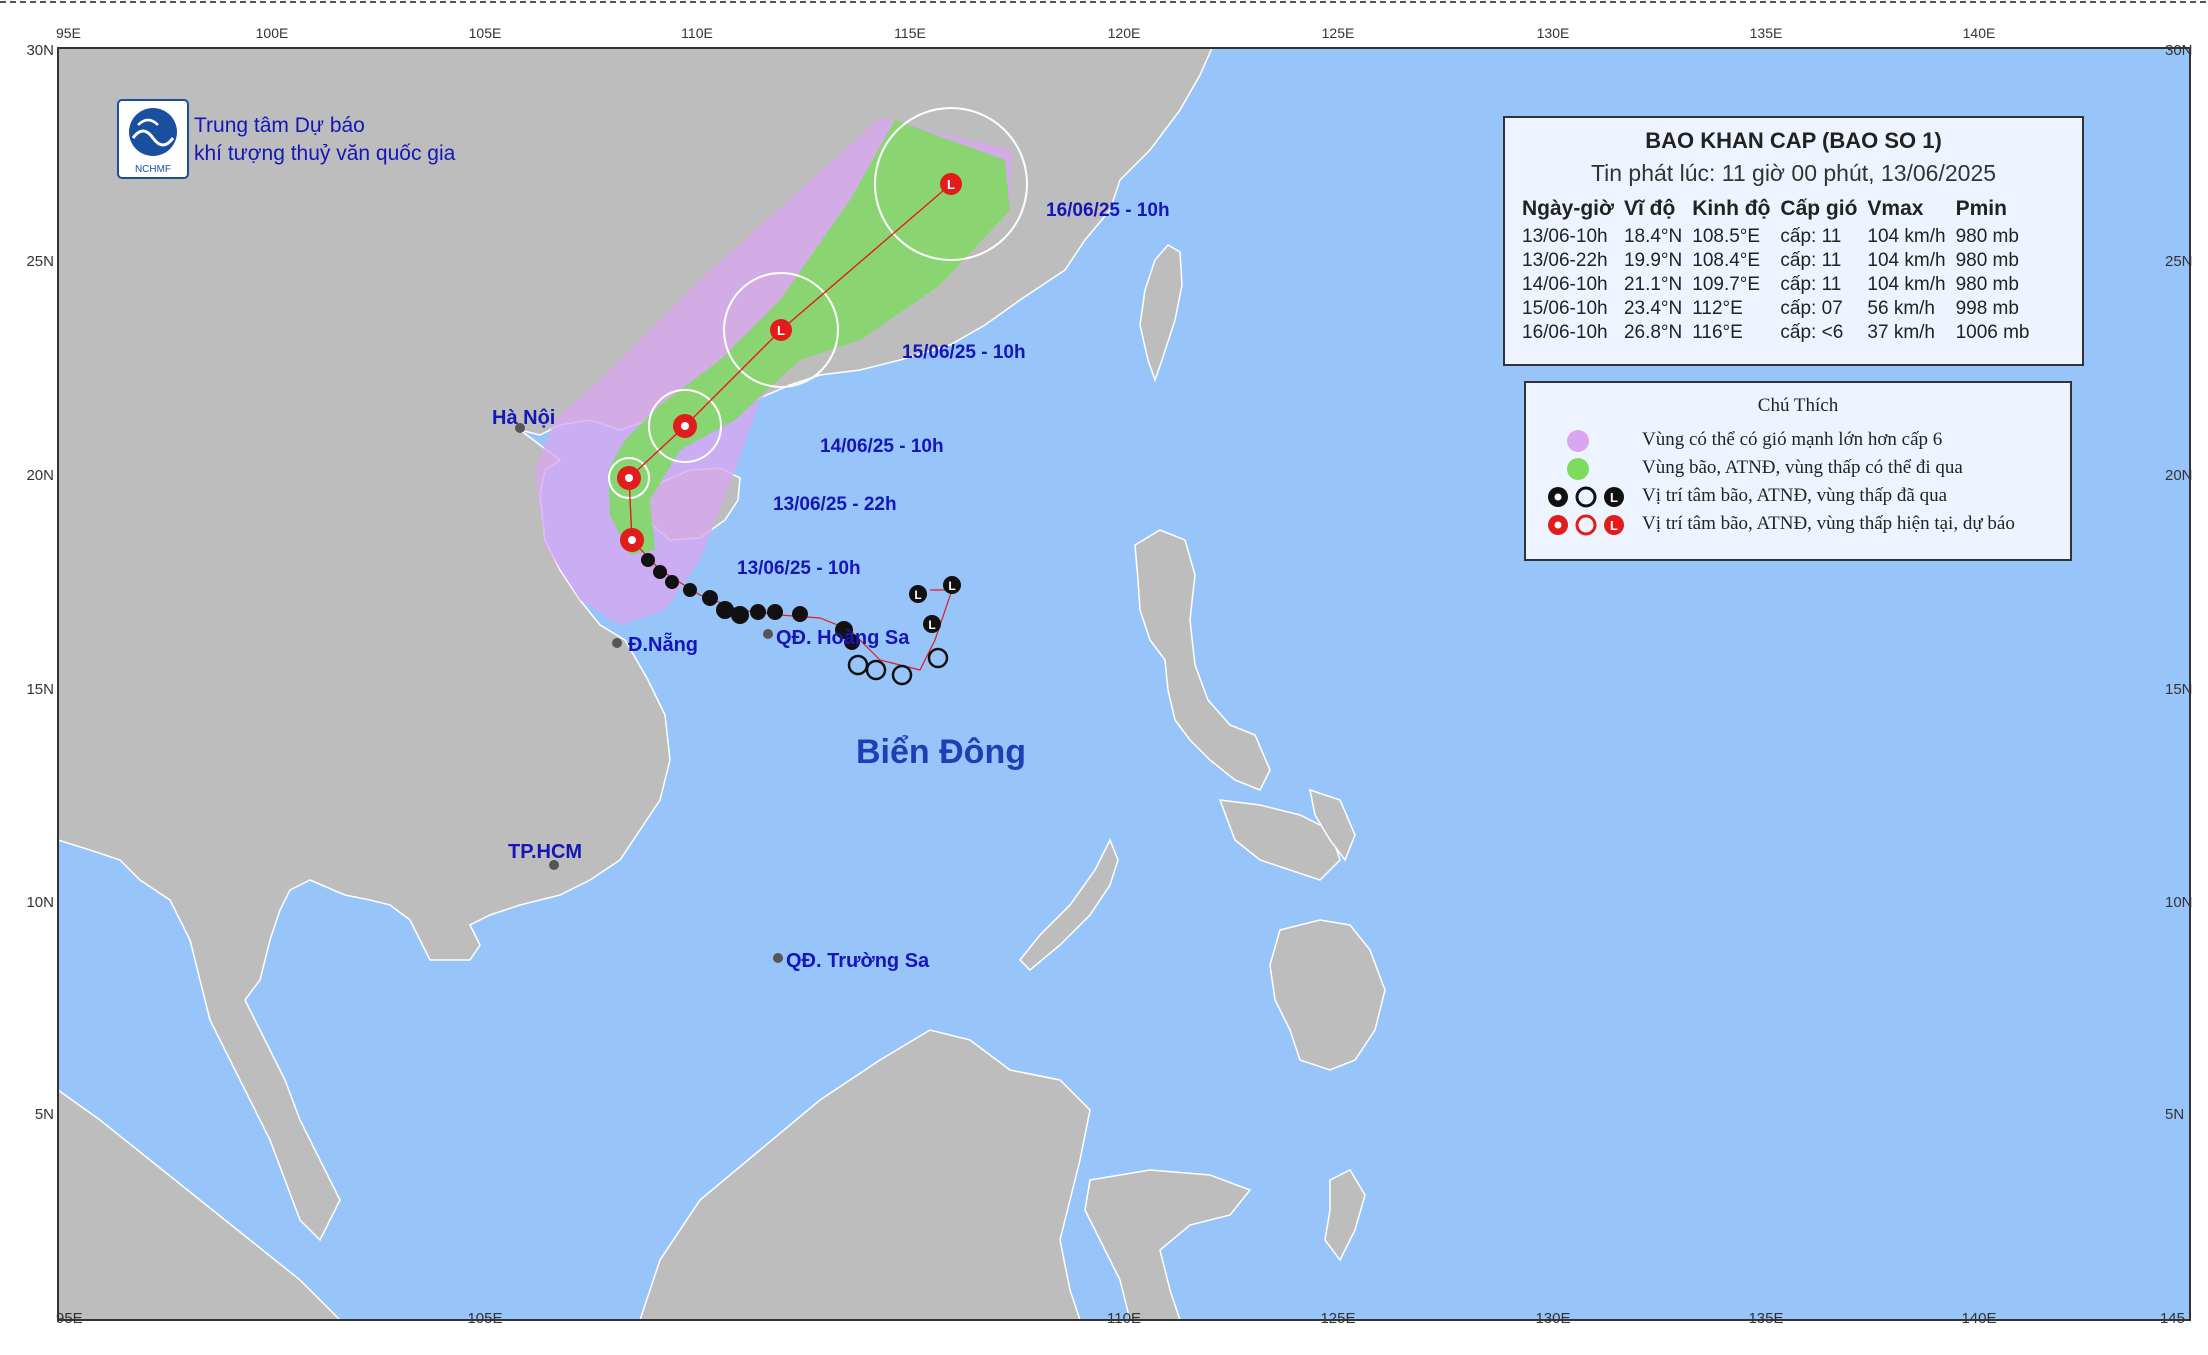 The width and height of the screenshot is (2208, 1355). I want to click on past-symbols-icon: L, so click(1586, 497).